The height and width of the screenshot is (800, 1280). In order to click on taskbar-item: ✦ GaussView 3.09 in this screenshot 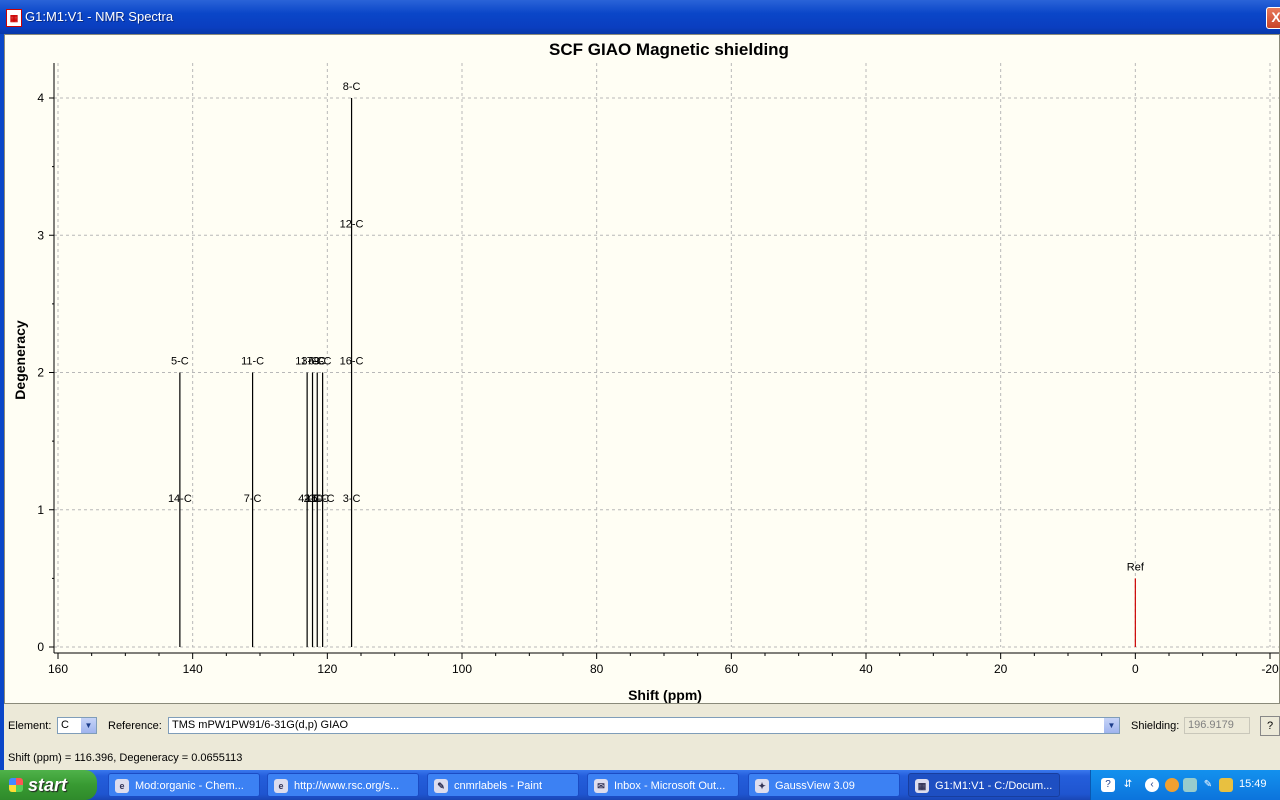, I will do `click(824, 785)`.